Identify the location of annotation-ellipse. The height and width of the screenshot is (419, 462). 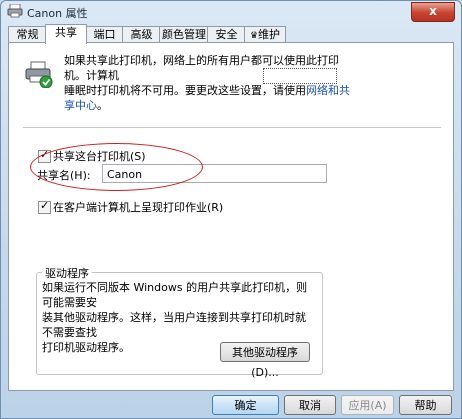
(116, 167).